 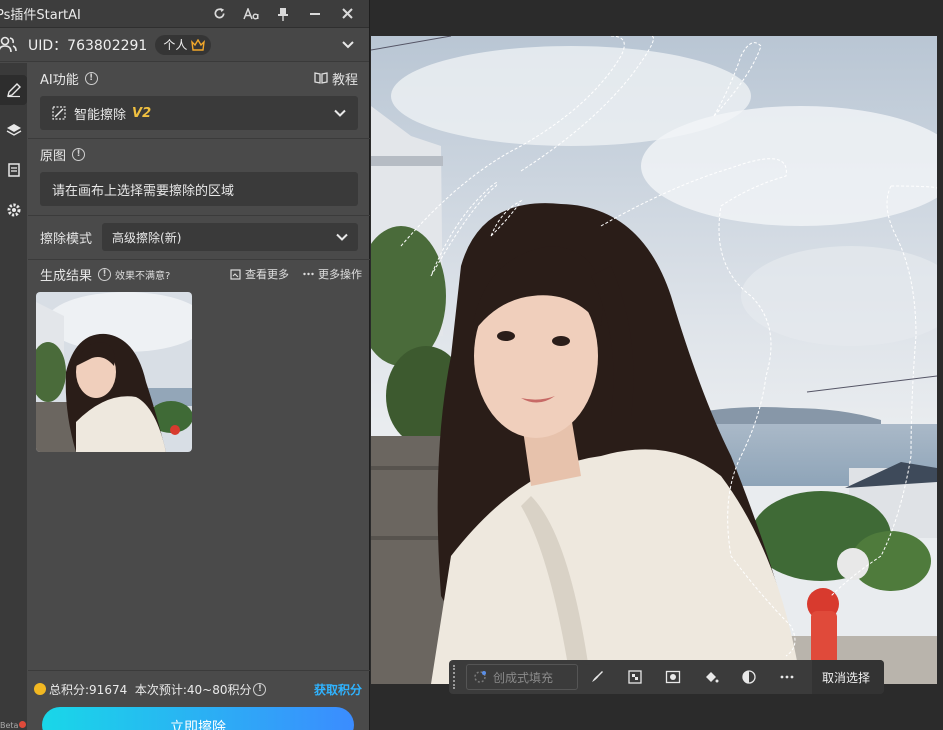 What do you see at coordinates (53, 156) in the screenshot?
I see `source-image-label: 原图` at bounding box center [53, 156].